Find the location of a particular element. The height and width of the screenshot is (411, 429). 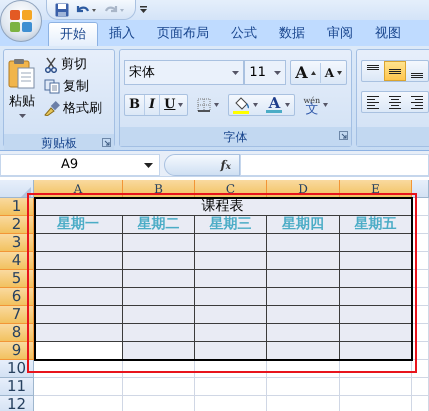

middle-align-button is located at coordinates (395, 71).